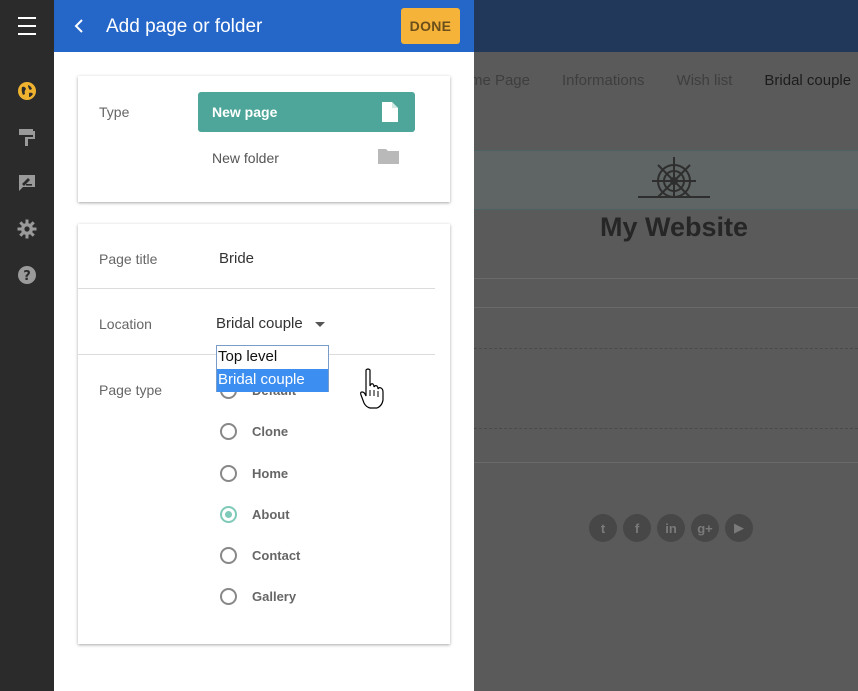  Describe the element at coordinates (666, 26) in the screenshot. I see `site-topbar` at that location.